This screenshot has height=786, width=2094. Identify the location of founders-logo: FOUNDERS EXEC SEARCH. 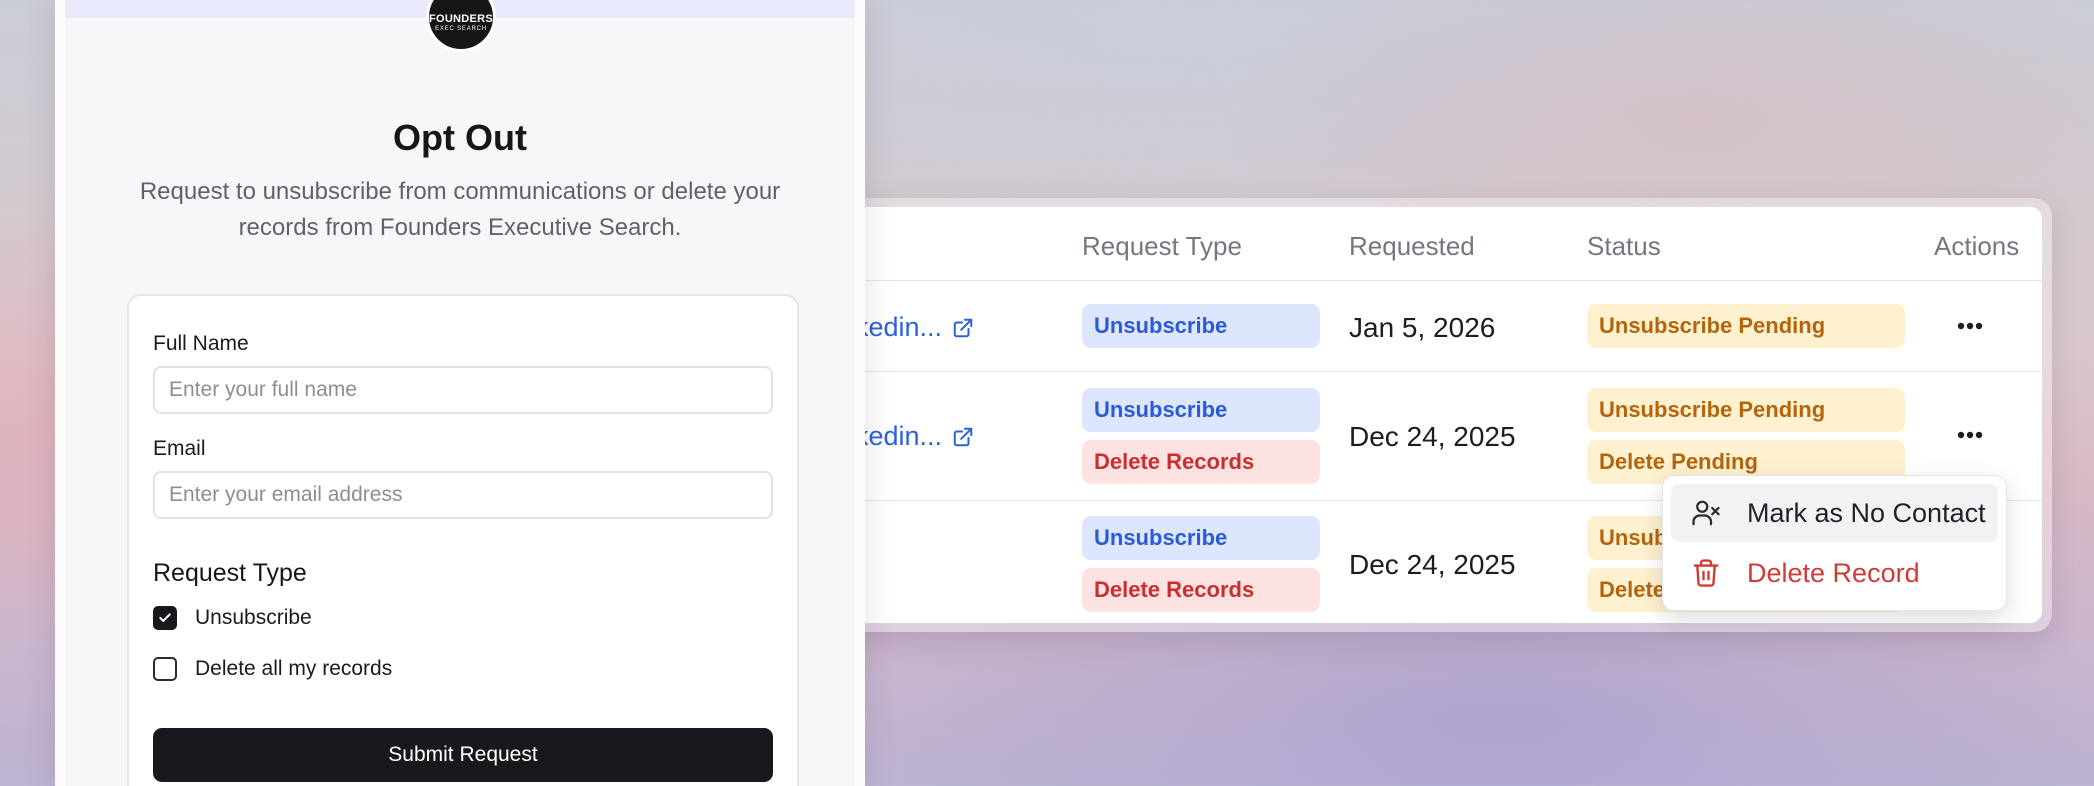
(461, 26).